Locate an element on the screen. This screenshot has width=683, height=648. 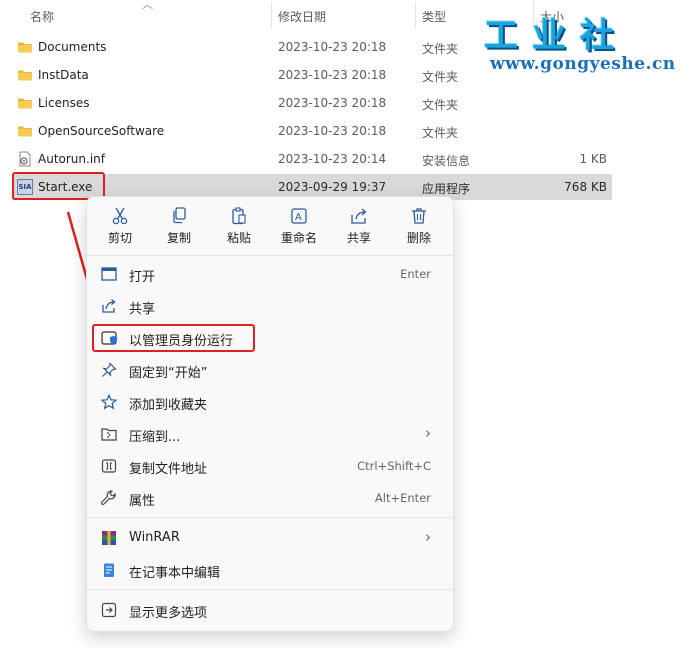
menu-item-edit-notepad: 在记事本中编辑 is located at coordinates (269, 570).